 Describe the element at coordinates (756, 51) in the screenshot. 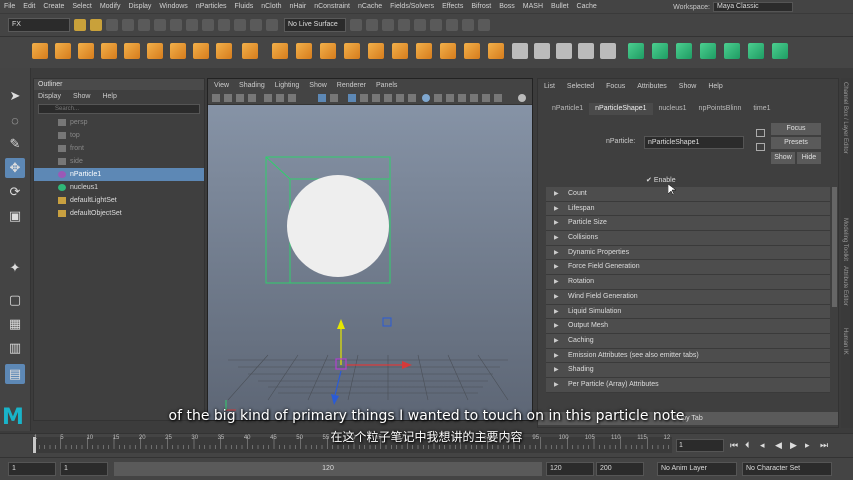

I see `bifrost-mesh-icon` at that location.